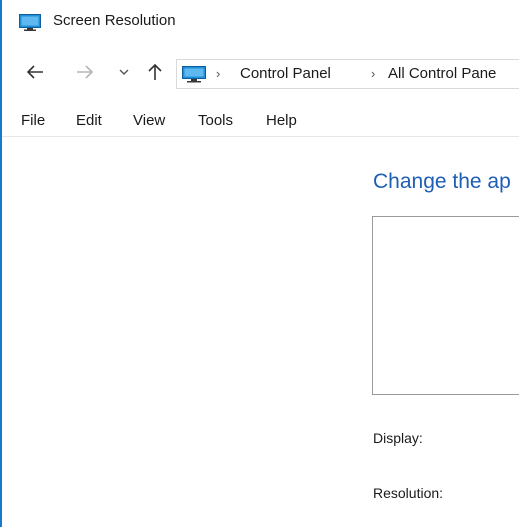 Image resolution: width=519 pixels, height=527 pixels. Describe the element at coordinates (89, 120) in the screenshot. I see `menu-edit: Edit` at that location.